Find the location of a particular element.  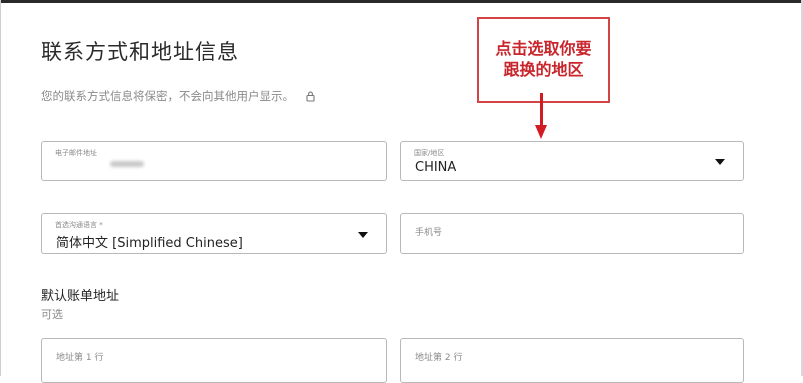

annotation-line-1: 点击选取你要 is located at coordinates (543, 48).